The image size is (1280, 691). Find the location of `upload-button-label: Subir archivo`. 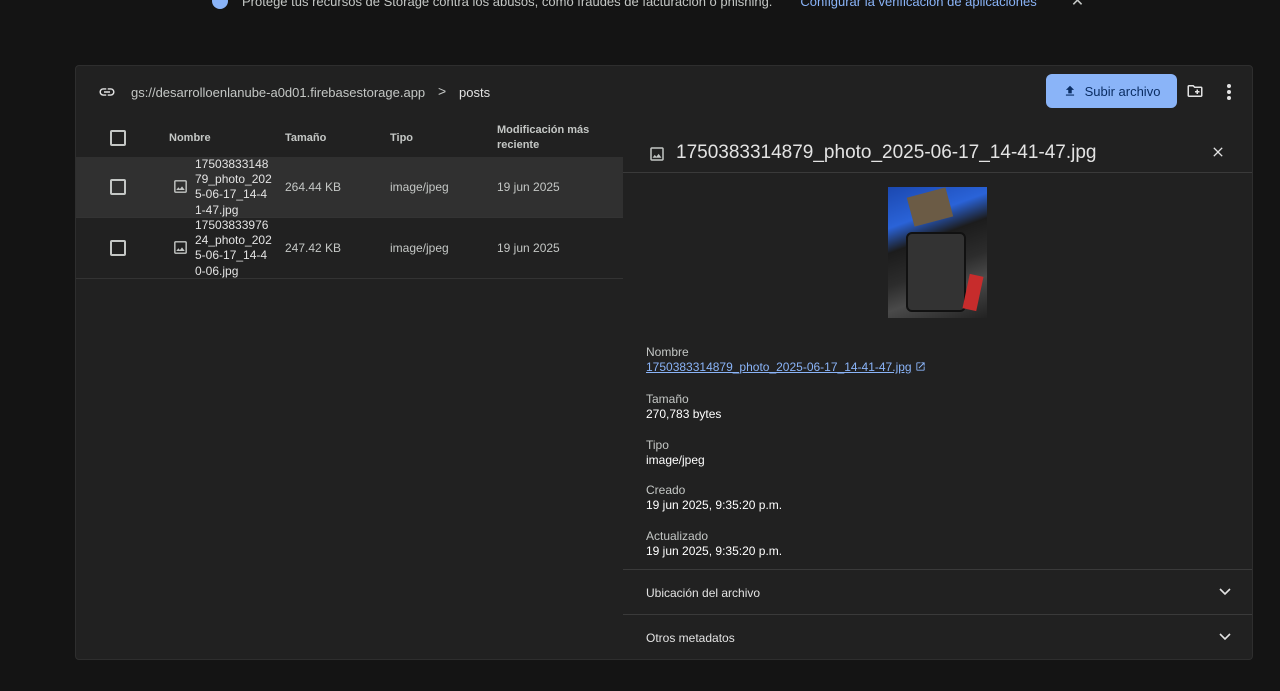

upload-button-label: Subir archivo is located at coordinates (1122, 91).